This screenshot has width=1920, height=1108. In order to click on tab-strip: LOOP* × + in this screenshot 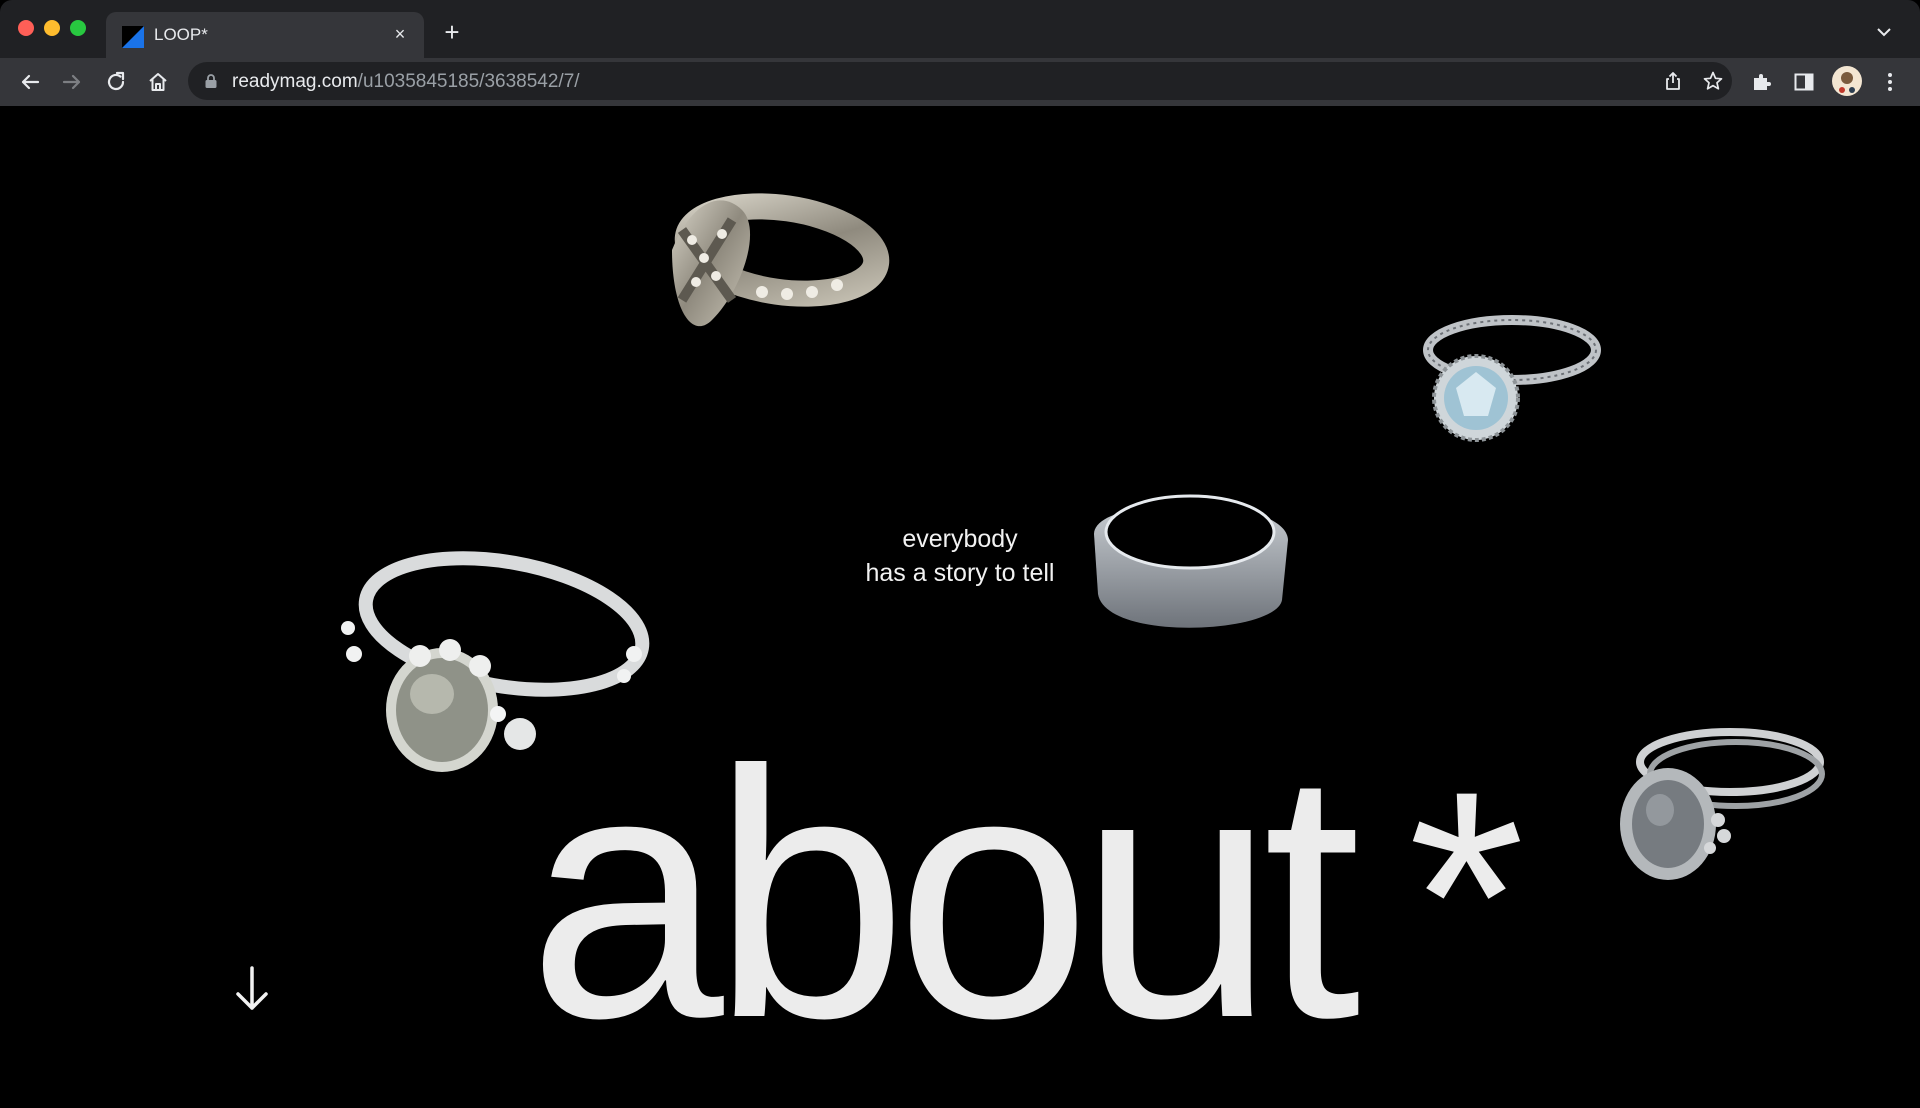, I will do `click(960, 29)`.